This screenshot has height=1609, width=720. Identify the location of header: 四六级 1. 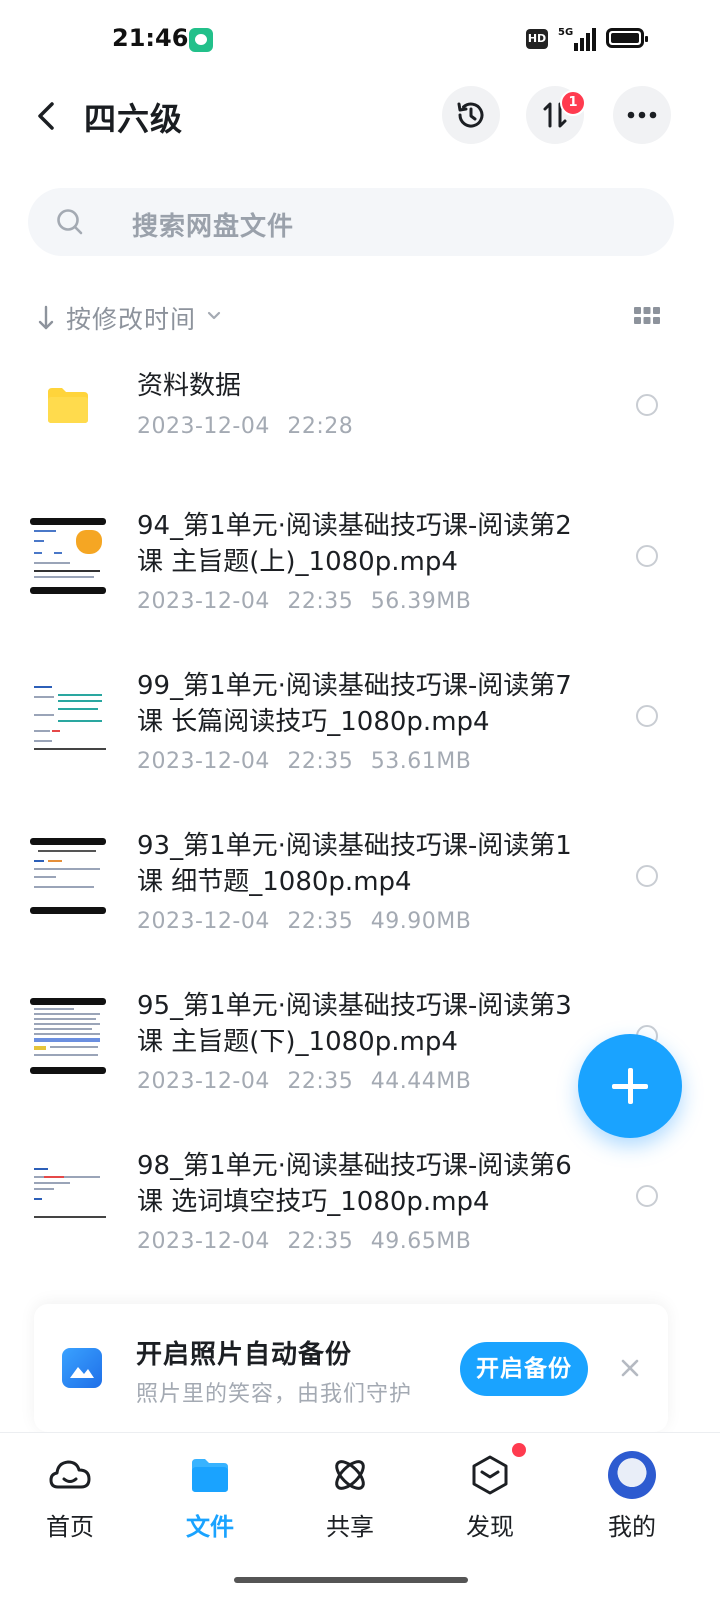
(360, 120).